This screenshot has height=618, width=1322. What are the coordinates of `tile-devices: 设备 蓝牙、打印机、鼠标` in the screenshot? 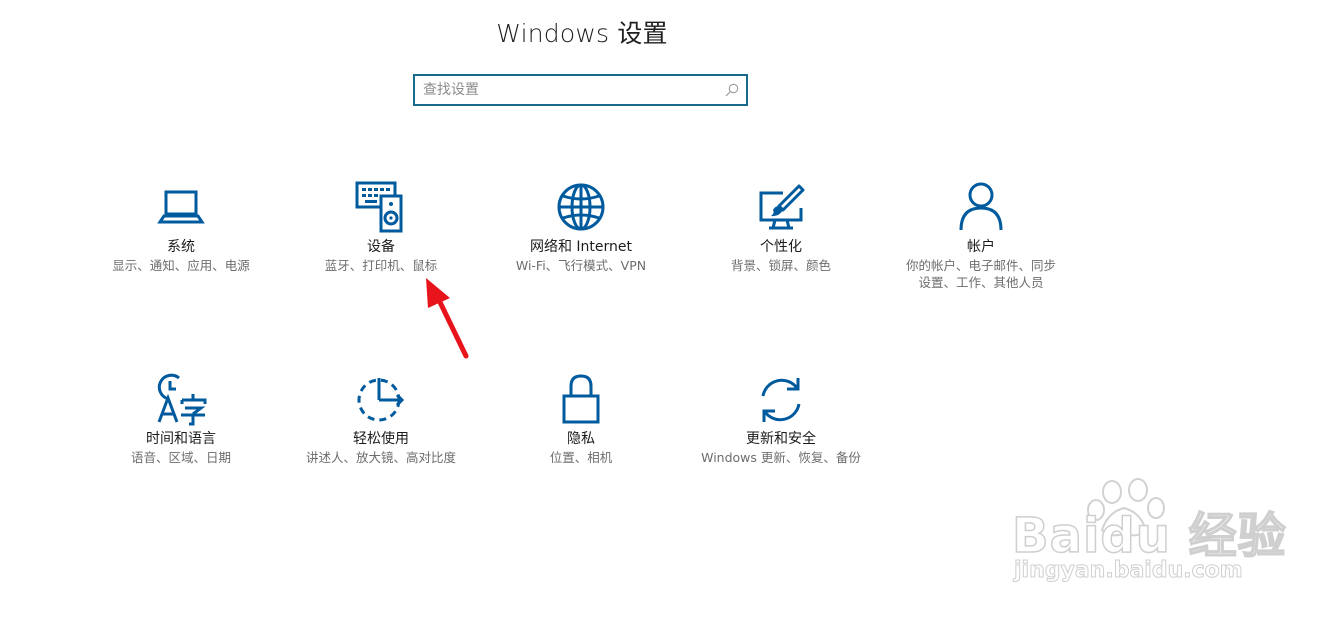 It's located at (381, 227).